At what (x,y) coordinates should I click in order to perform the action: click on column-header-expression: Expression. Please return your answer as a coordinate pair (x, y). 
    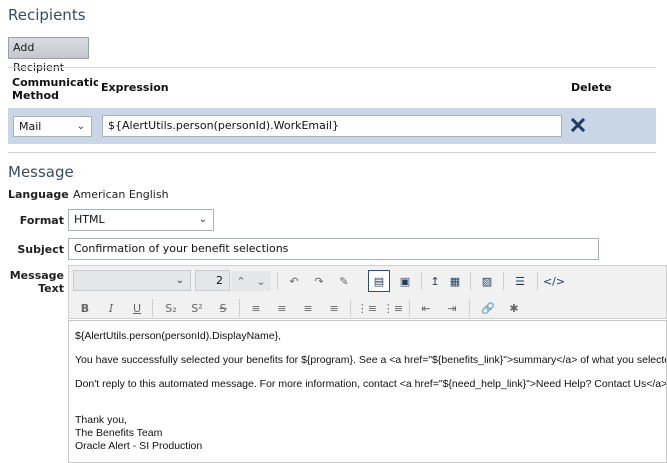
    Looking at the image, I should click on (135, 87).